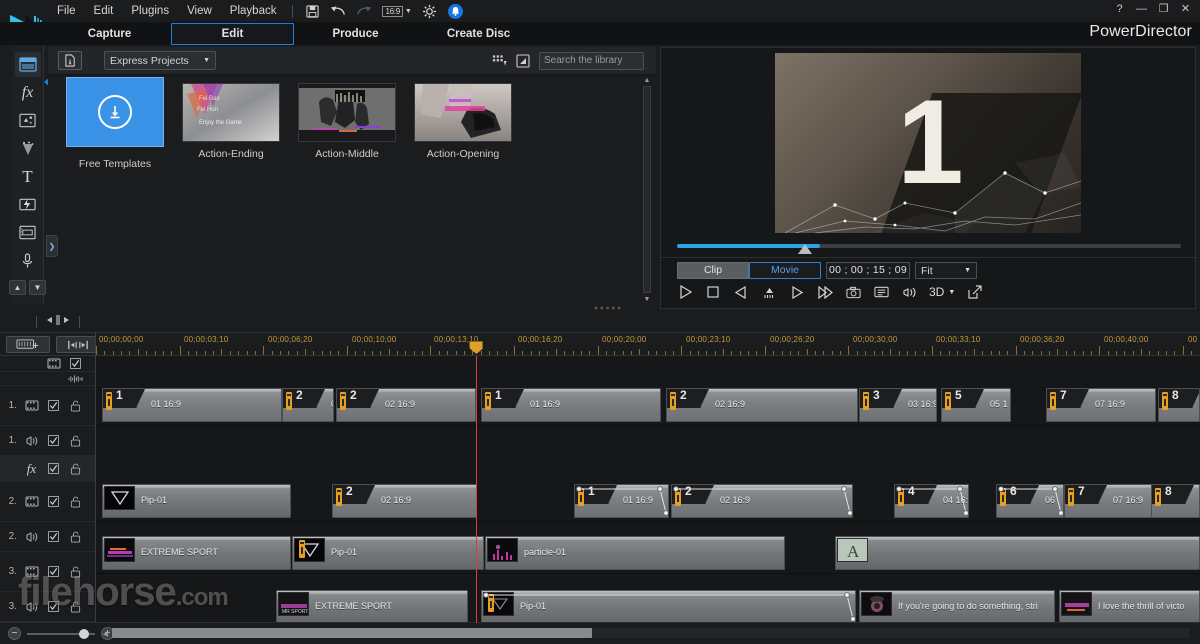 The image size is (1200, 644). I want to click on timeline-horizontal-scrollbar: ◀, so click(649, 633).